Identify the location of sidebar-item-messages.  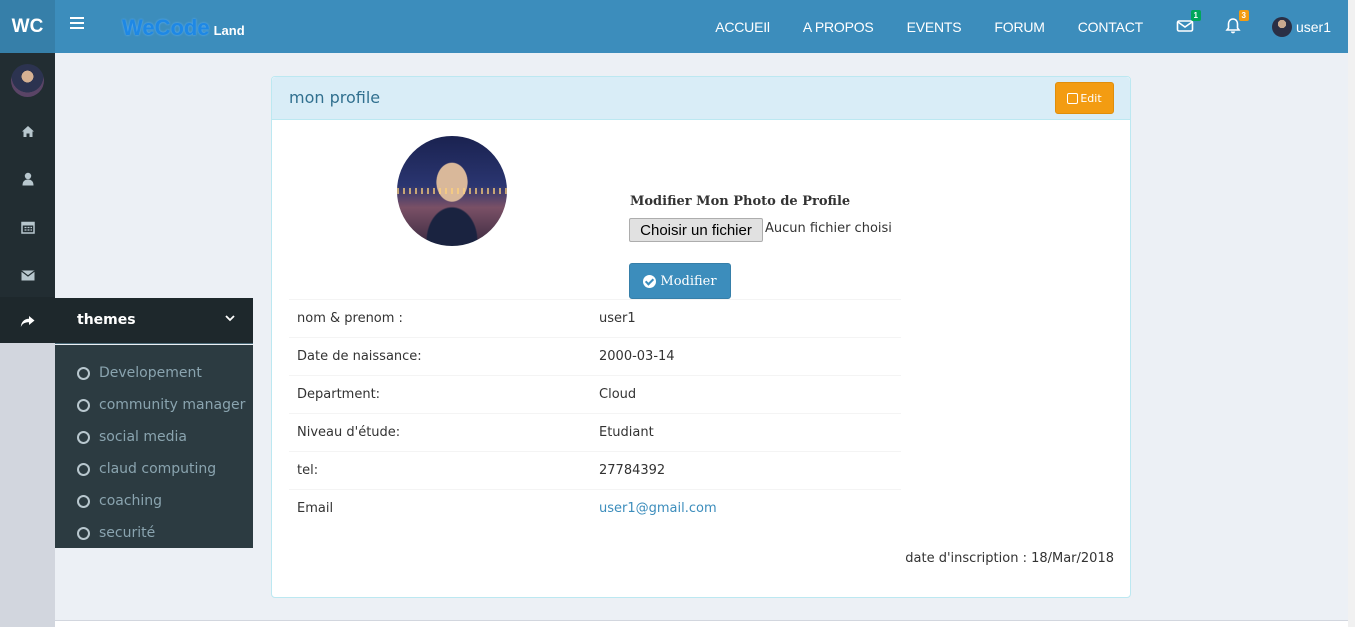
(27, 275).